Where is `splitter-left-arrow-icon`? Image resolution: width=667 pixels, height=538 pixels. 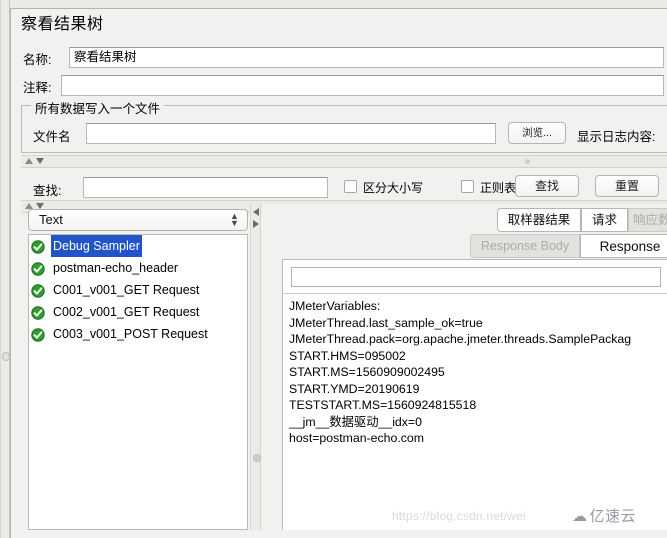
splitter-left-arrow-icon is located at coordinates (256, 212).